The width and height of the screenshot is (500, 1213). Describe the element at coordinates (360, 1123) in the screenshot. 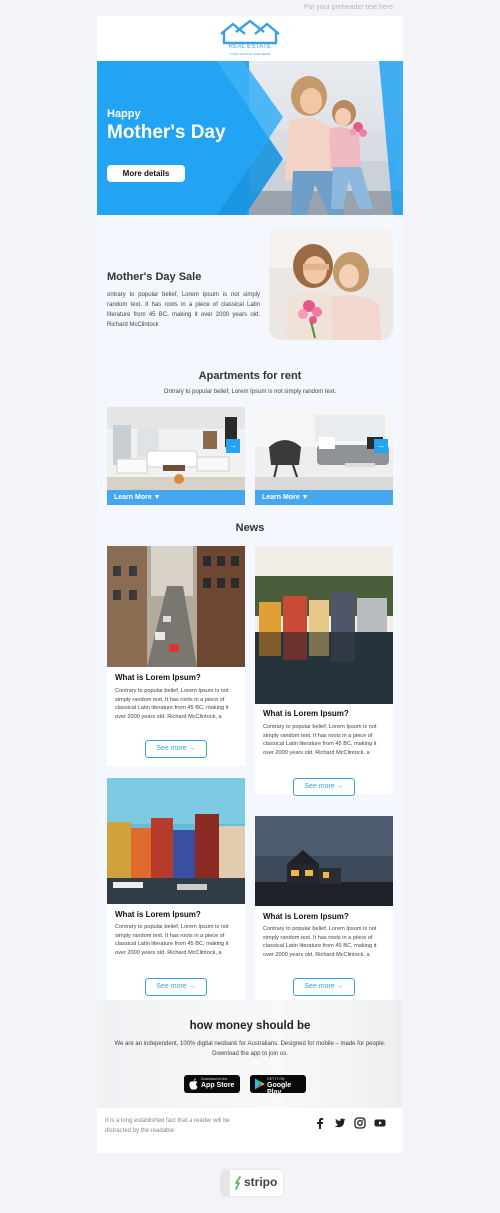

I see `instagram-icon` at that location.